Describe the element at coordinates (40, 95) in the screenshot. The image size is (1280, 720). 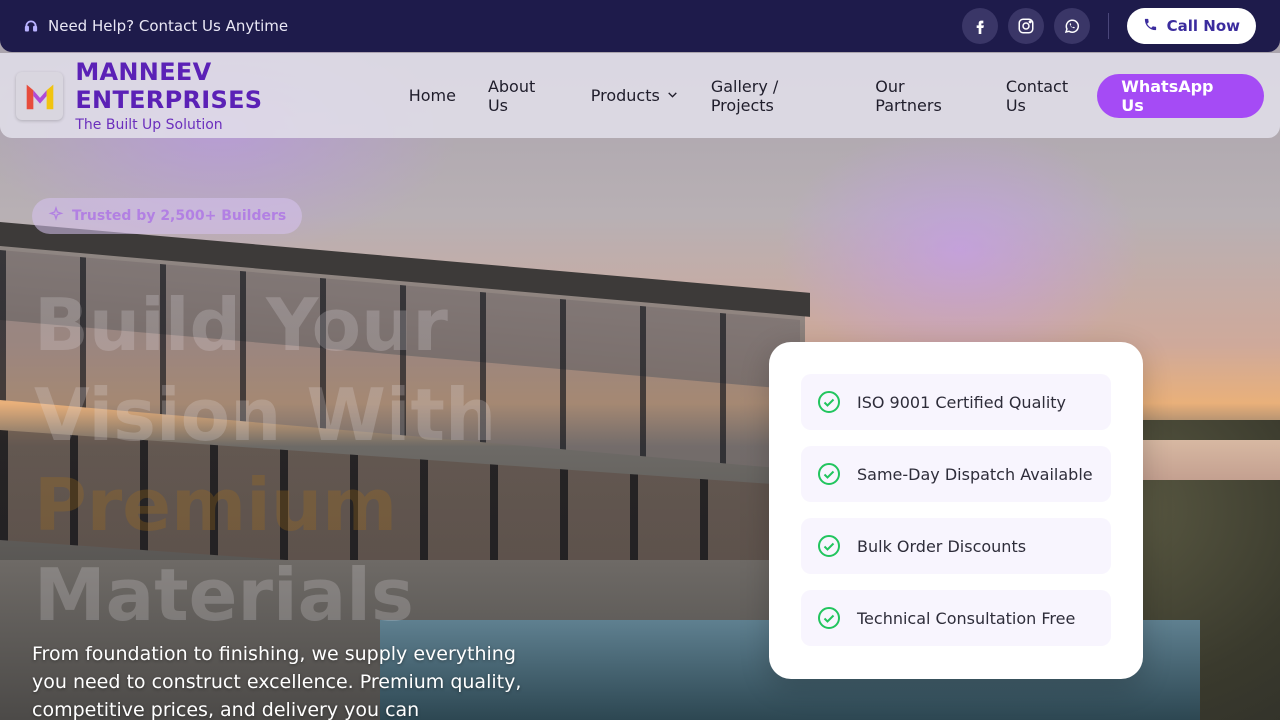
I see `brand-logo` at that location.